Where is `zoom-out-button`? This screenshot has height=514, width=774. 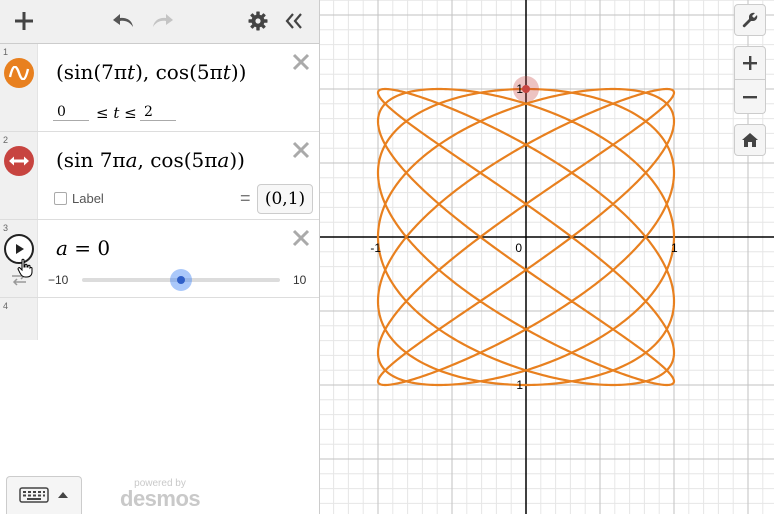 zoom-out-button is located at coordinates (750, 97).